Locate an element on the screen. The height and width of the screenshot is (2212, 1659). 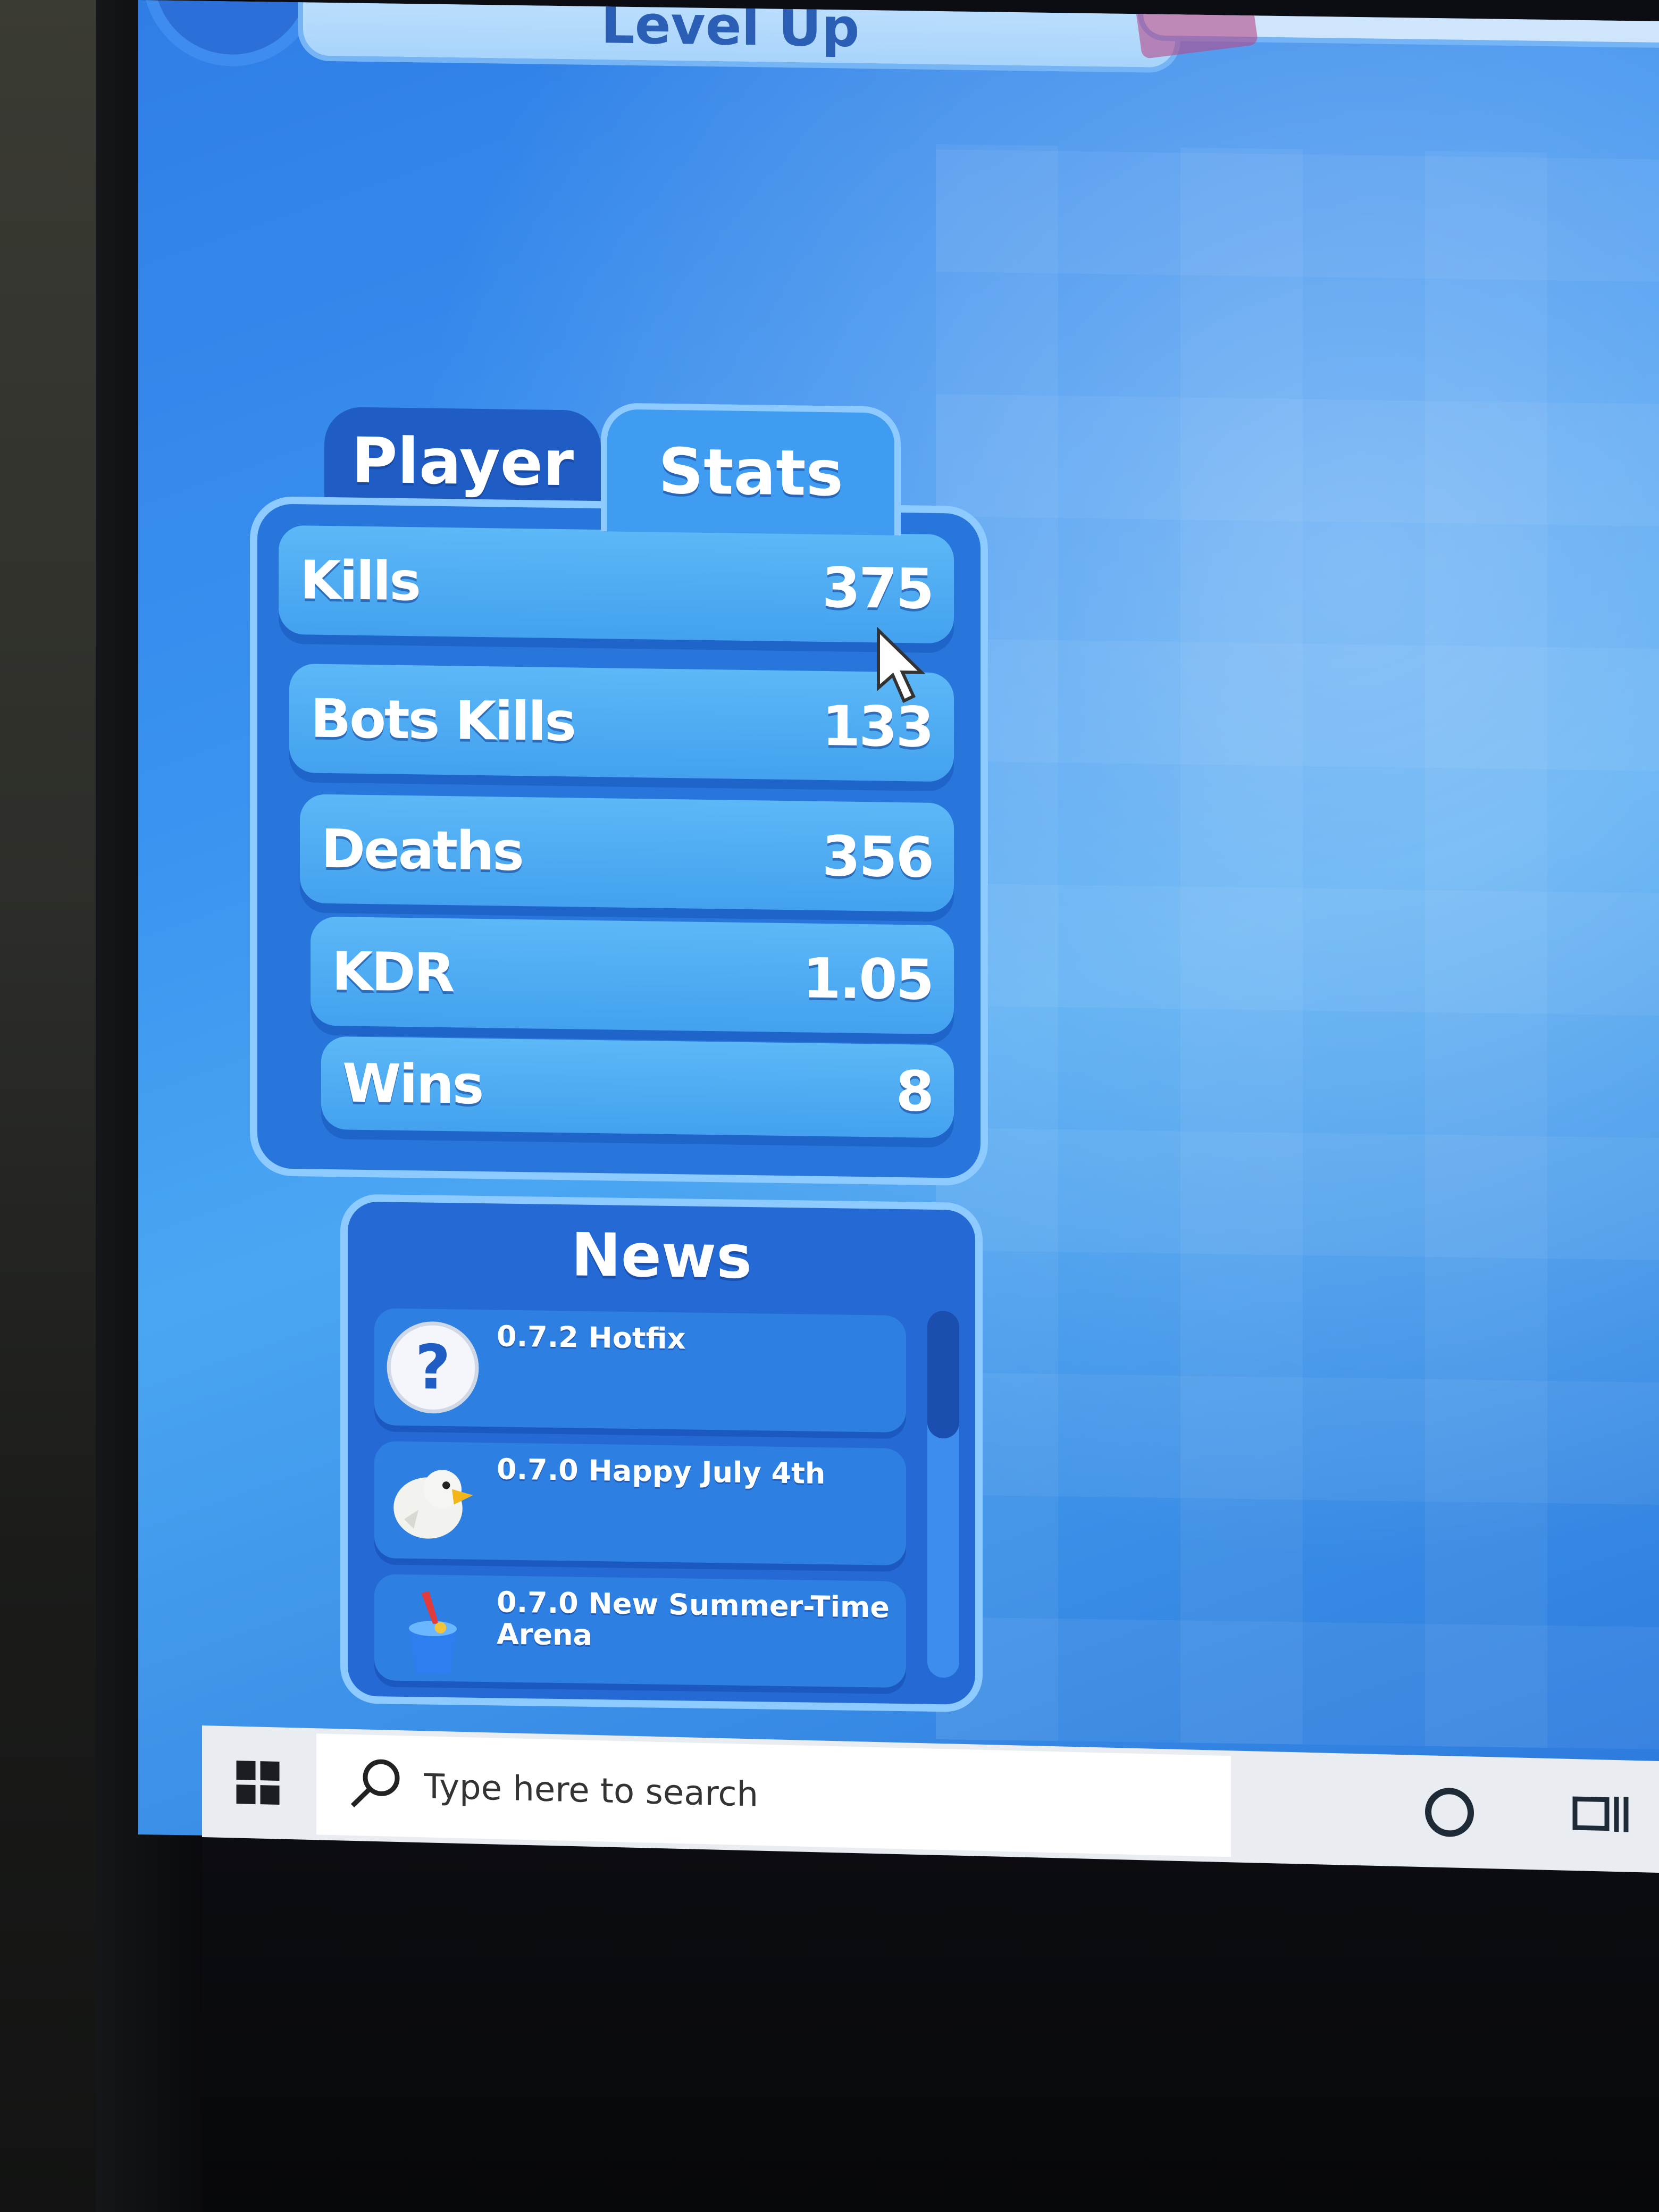
level-text: Level Up is located at coordinates (730, 29).